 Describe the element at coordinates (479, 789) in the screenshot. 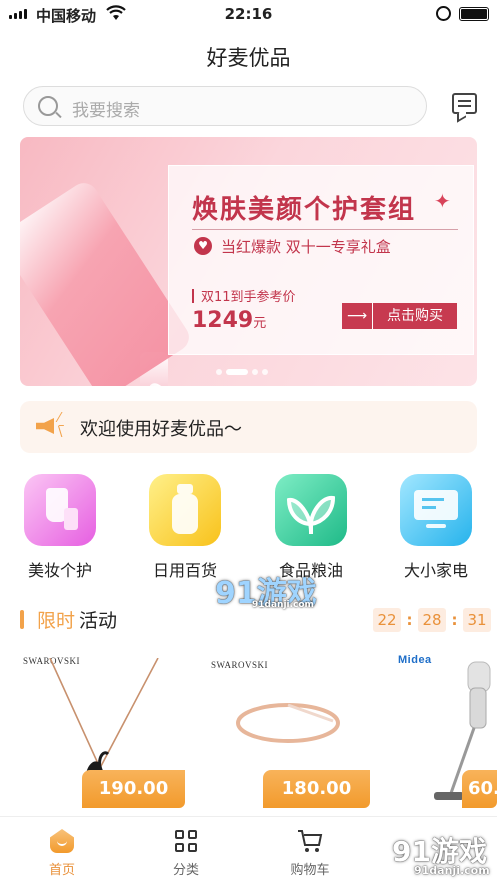

I see `price-tag: 60.` at that location.